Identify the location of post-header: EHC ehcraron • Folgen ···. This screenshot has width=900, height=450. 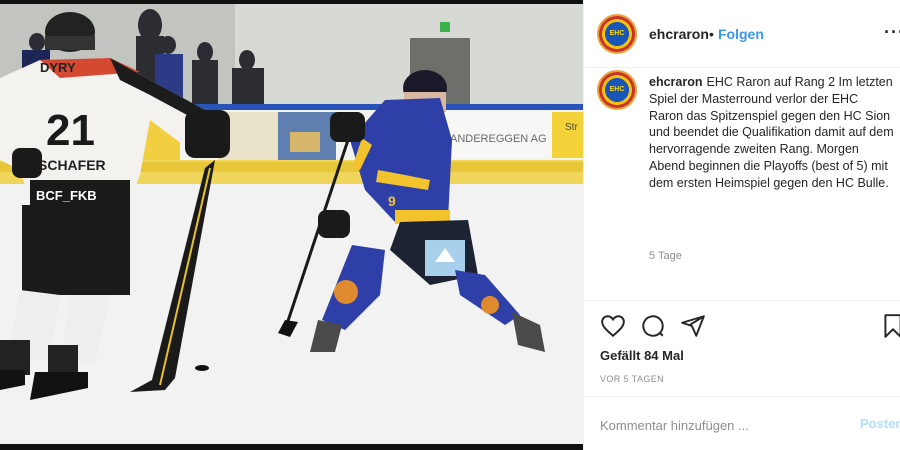
(742, 34).